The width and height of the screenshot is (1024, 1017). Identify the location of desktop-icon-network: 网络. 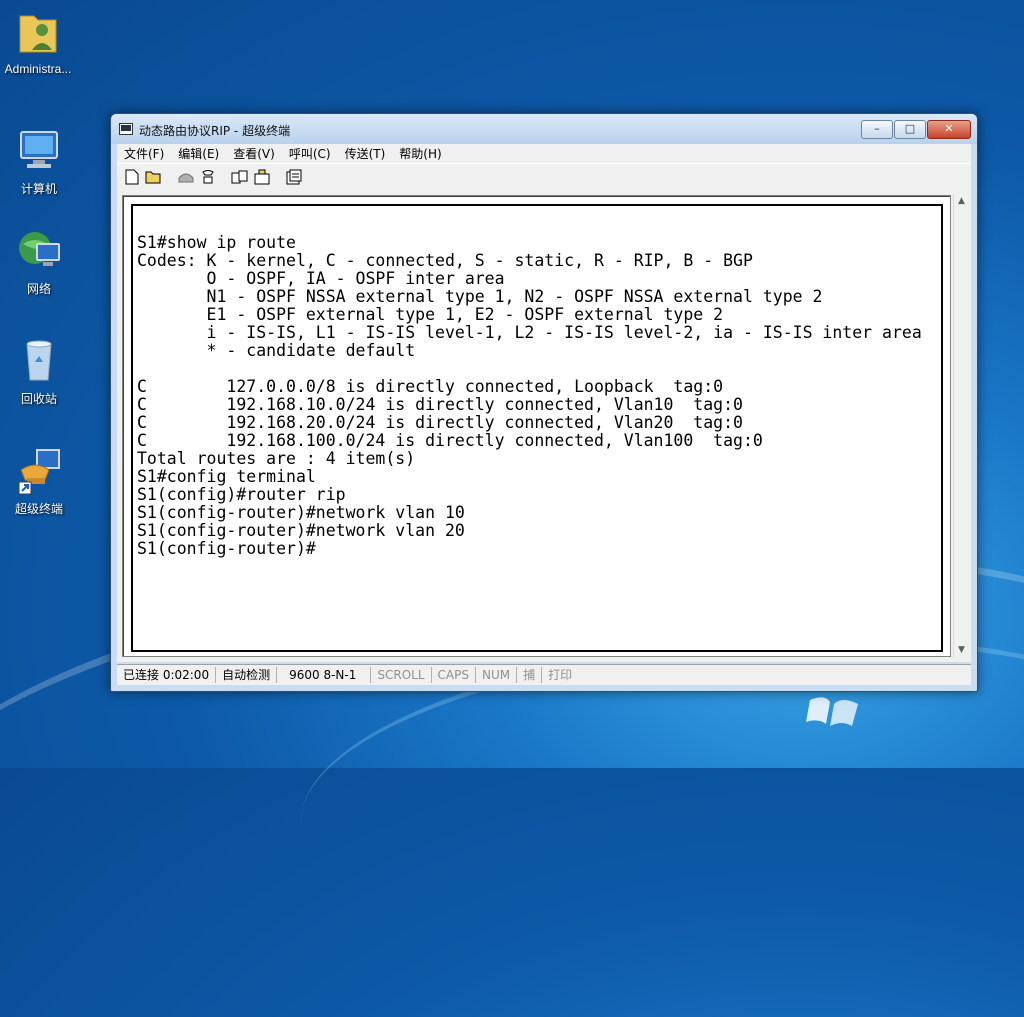
(39, 260).